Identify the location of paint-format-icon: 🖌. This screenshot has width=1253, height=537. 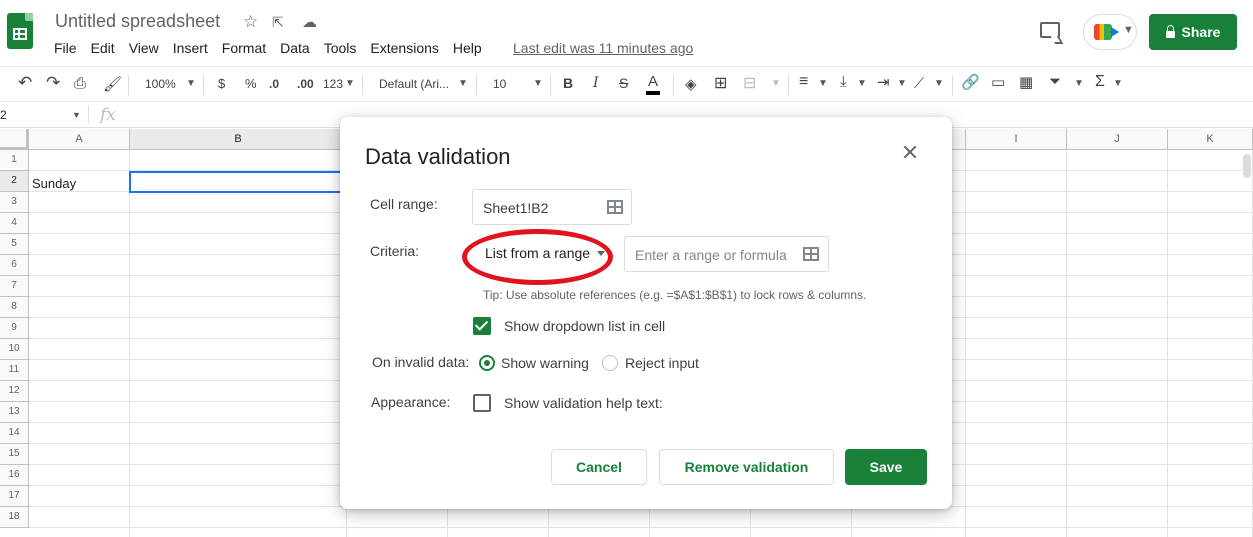
(112, 84).